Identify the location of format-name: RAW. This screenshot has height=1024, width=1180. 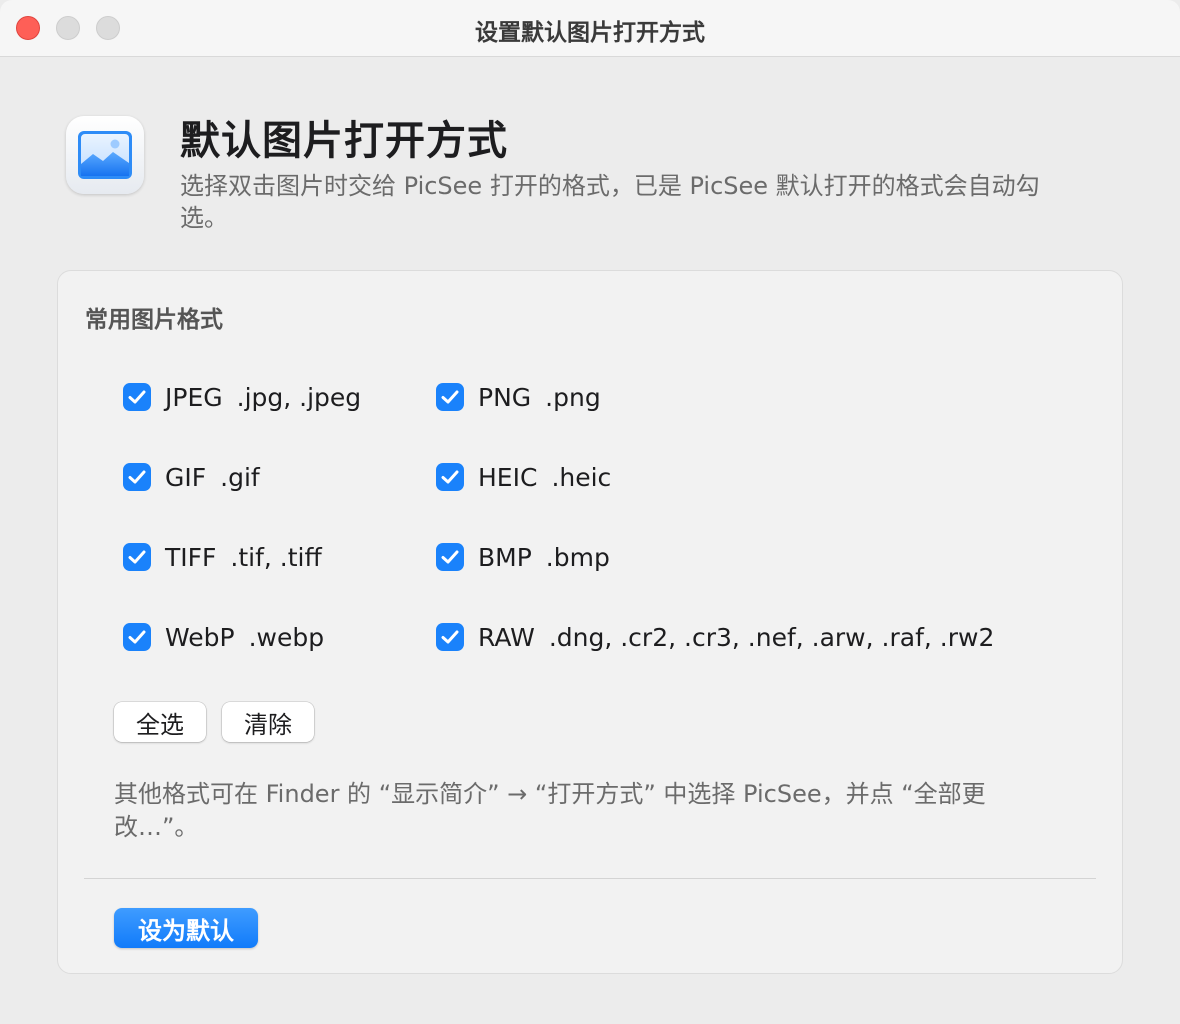
(506, 637).